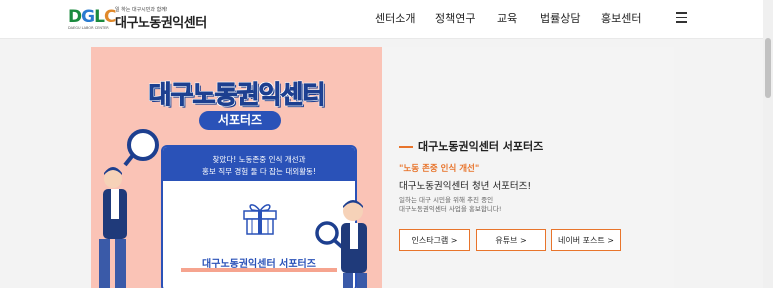  Describe the element at coordinates (481, 146) in the screenshot. I see `info-heading-text: 대구노동권익센터 서포터즈` at that location.